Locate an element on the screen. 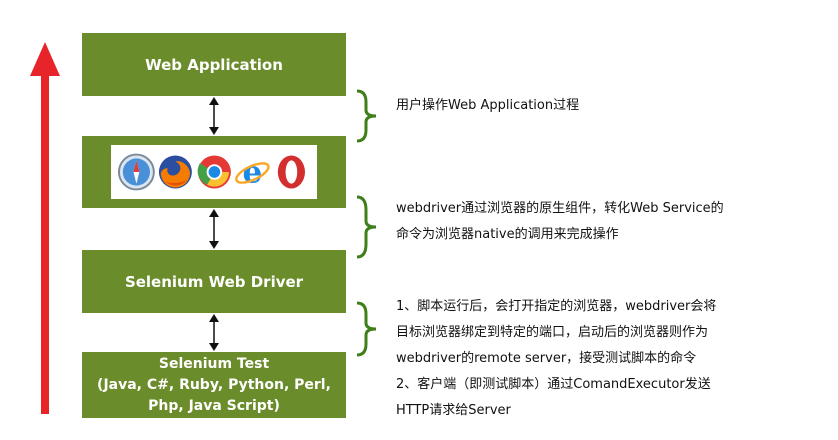  selenium-web-driver-label: Selenium Web Driver is located at coordinates (214, 281).